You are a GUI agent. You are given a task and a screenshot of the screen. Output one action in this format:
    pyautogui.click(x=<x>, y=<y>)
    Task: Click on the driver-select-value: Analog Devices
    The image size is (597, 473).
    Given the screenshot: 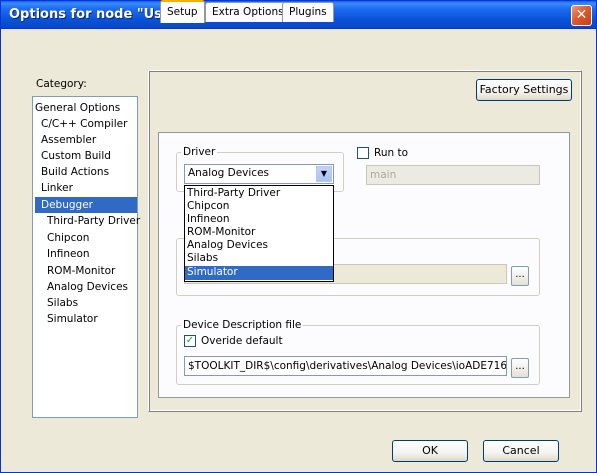 What is the action you would take?
    pyautogui.click(x=228, y=173)
    